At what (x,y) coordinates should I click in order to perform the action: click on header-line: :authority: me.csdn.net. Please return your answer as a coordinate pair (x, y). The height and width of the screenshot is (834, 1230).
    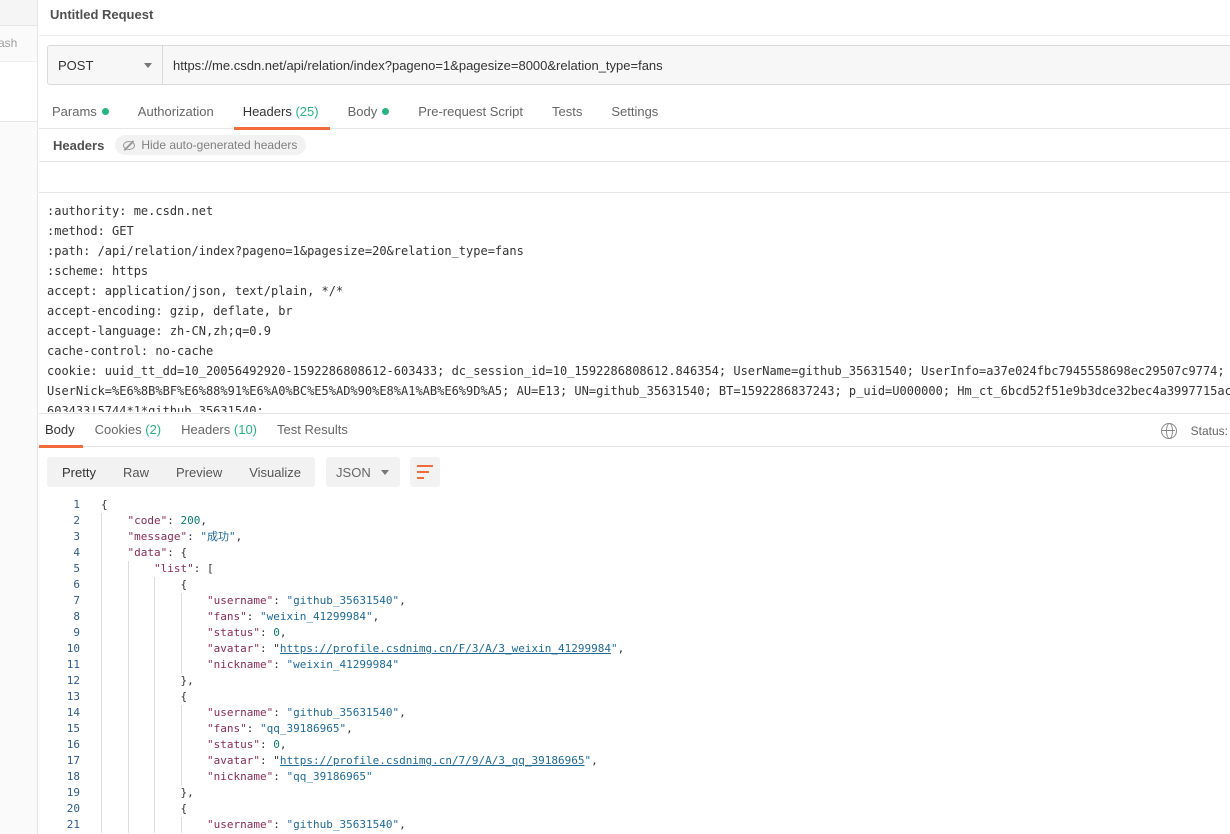
    Looking at the image, I should click on (130, 211).